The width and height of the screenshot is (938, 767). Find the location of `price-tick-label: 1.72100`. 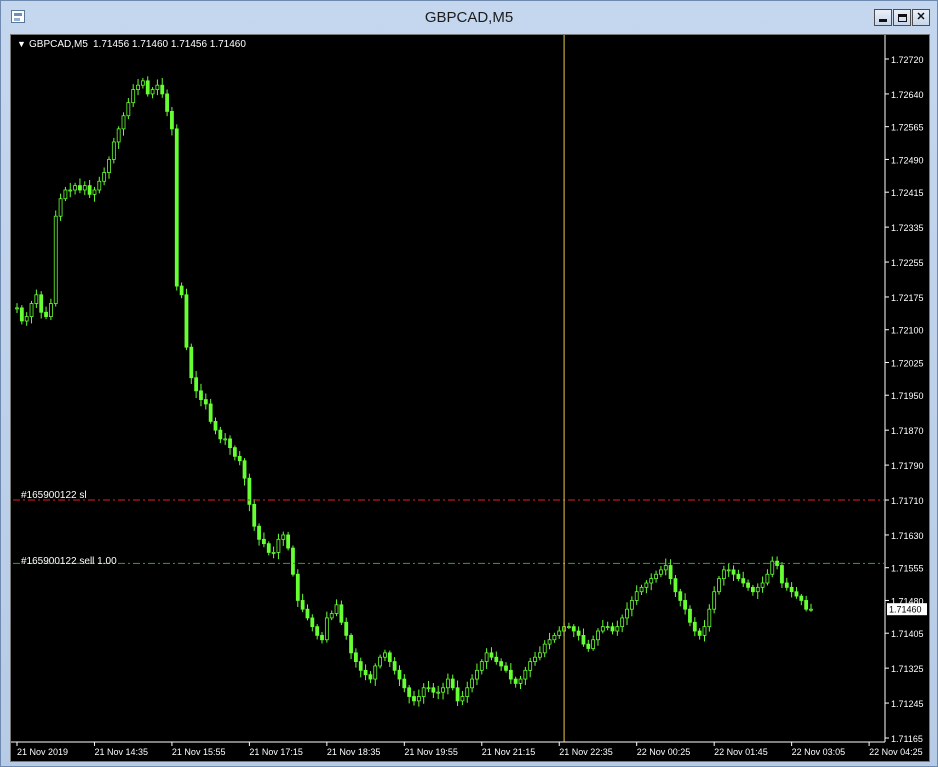

price-tick-label: 1.72100 is located at coordinates (907, 331).